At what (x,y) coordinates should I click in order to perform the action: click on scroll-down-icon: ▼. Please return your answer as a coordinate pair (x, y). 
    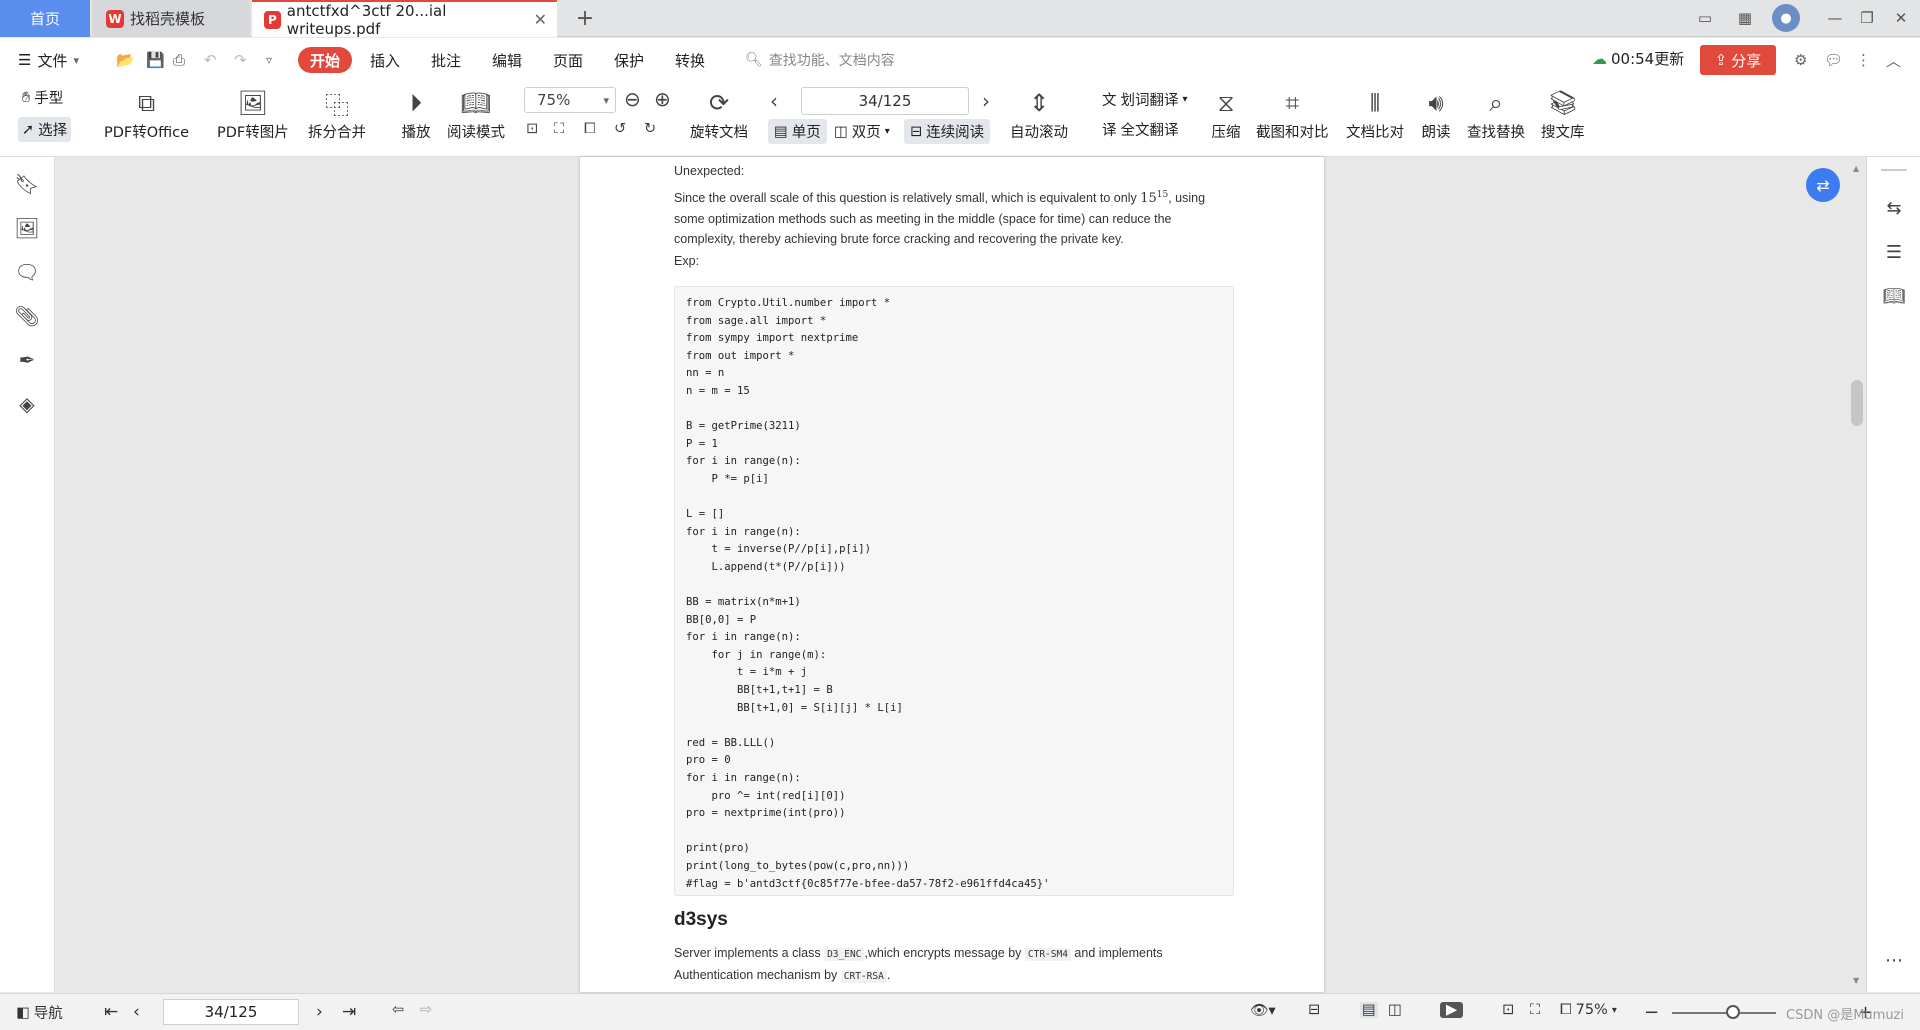
    Looking at the image, I should click on (1856, 980).